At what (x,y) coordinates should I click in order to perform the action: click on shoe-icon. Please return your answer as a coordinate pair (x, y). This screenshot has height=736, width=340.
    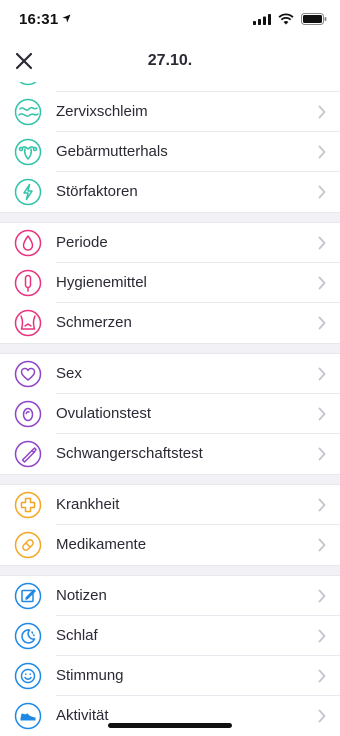
    Looking at the image, I should click on (28, 716).